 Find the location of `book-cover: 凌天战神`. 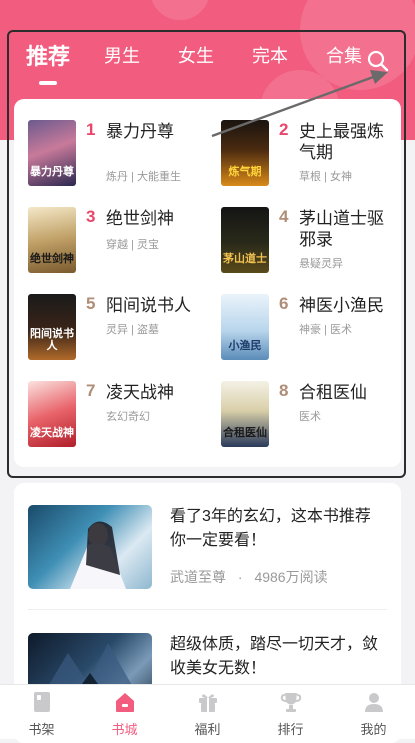

book-cover: 凌天战神 is located at coordinates (52, 414).